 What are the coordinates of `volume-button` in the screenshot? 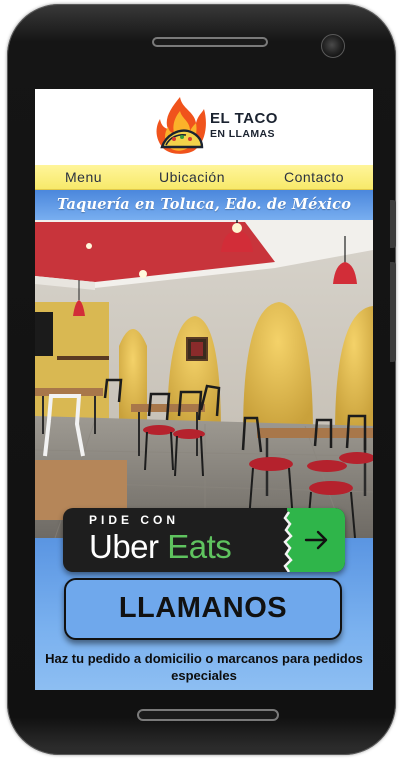 It's located at (393, 224).